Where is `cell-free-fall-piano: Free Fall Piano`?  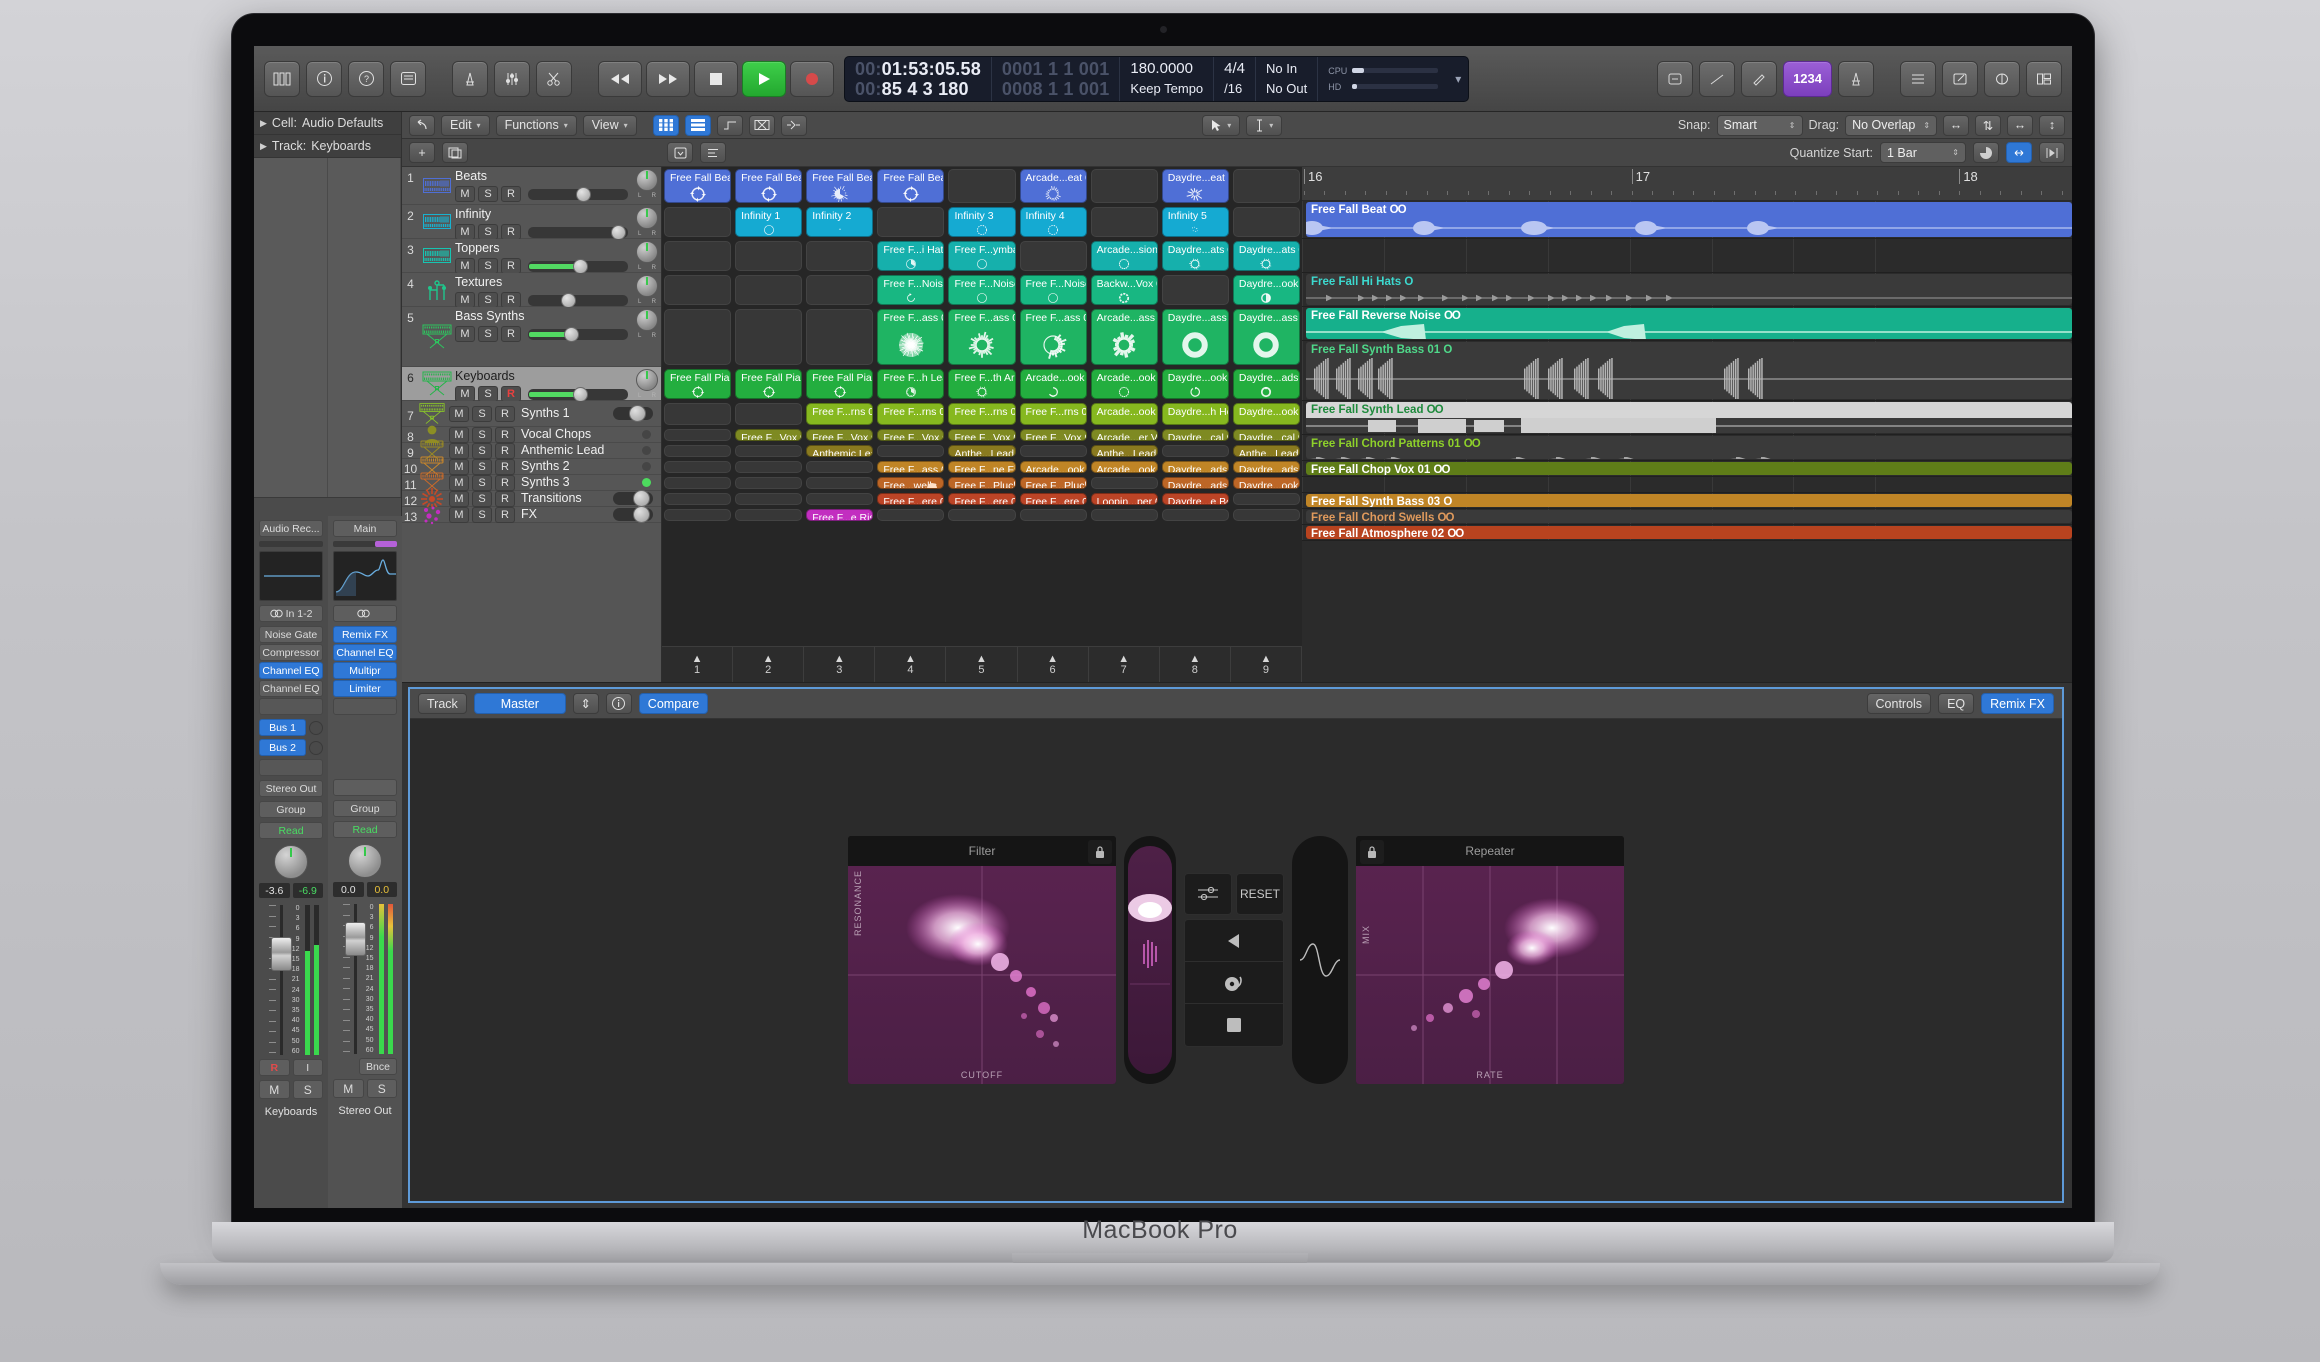 cell-free-fall-piano: Free Fall Piano is located at coordinates (698, 384).